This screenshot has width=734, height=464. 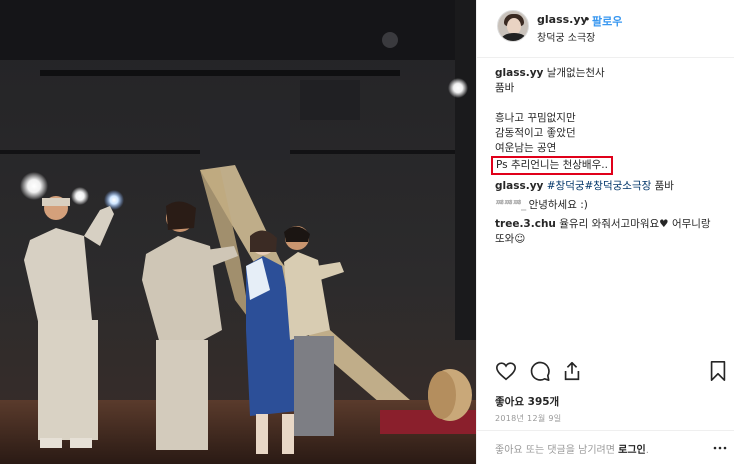 I want to click on comment-footer: 좋아요 또는 댓글을 남기려면 로그인., so click(x=605, y=447).